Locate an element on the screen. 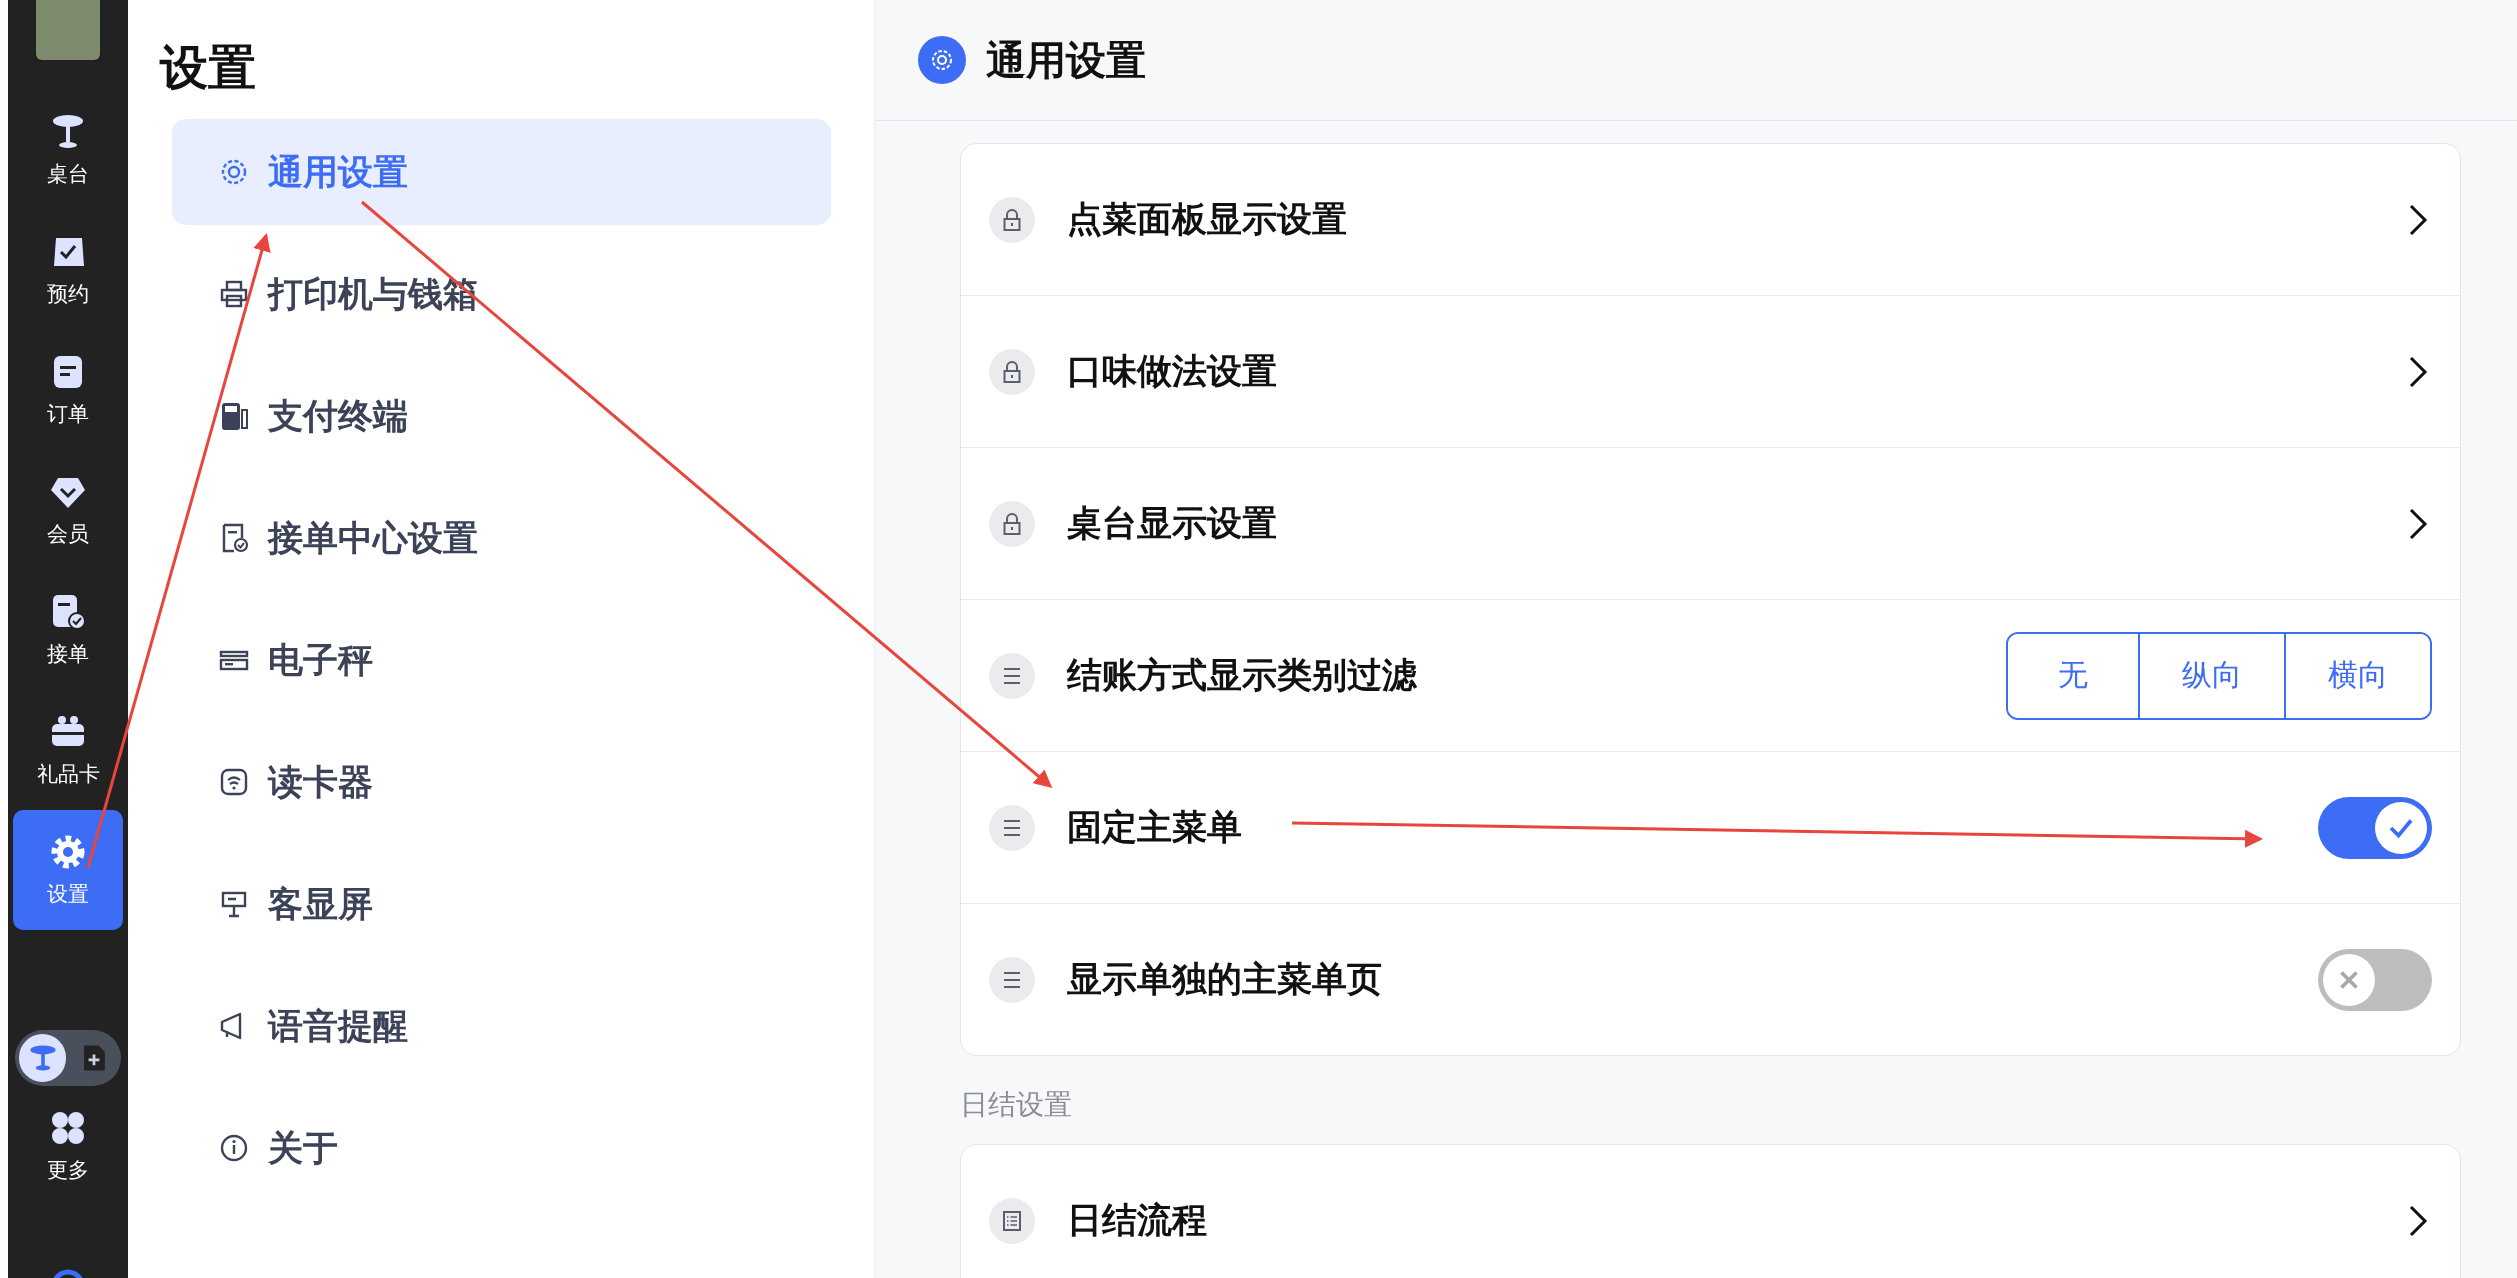 The height and width of the screenshot is (1278, 2517). setting-label: 固定主菜单 is located at coordinates (1154, 827).